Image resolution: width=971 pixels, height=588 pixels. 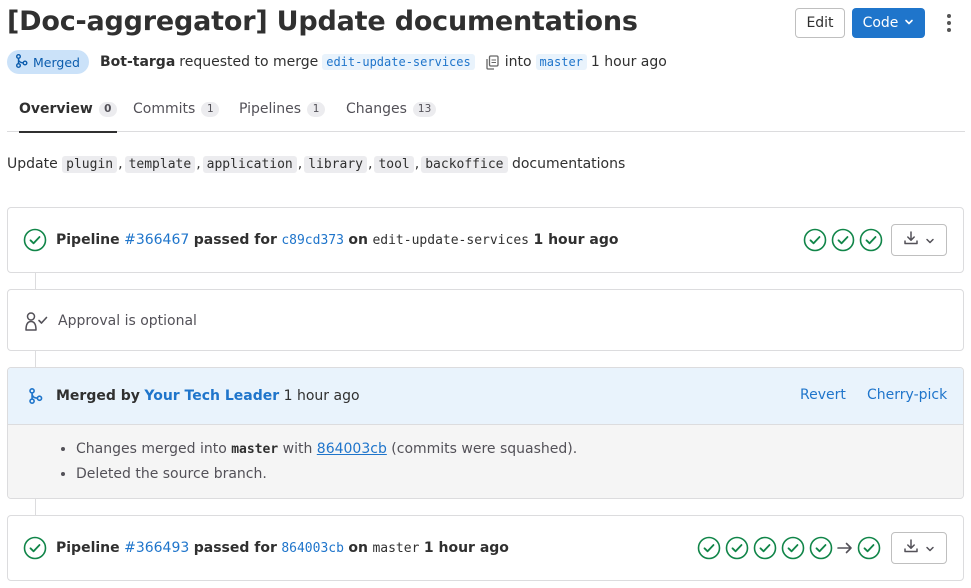 I want to click on merge-detail-text: (commits were squashed)., so click(x=484, y=449).